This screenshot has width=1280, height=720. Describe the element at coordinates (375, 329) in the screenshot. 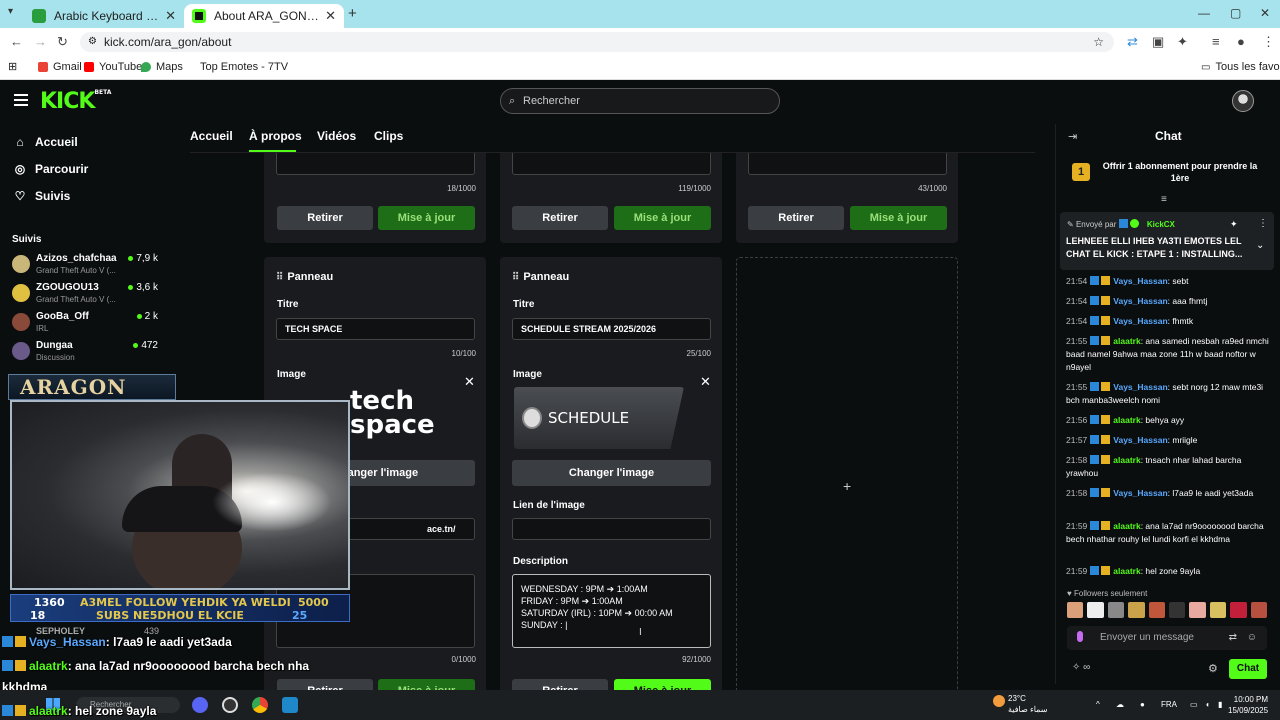

I see `title-input: TECH SPACE` at that location.